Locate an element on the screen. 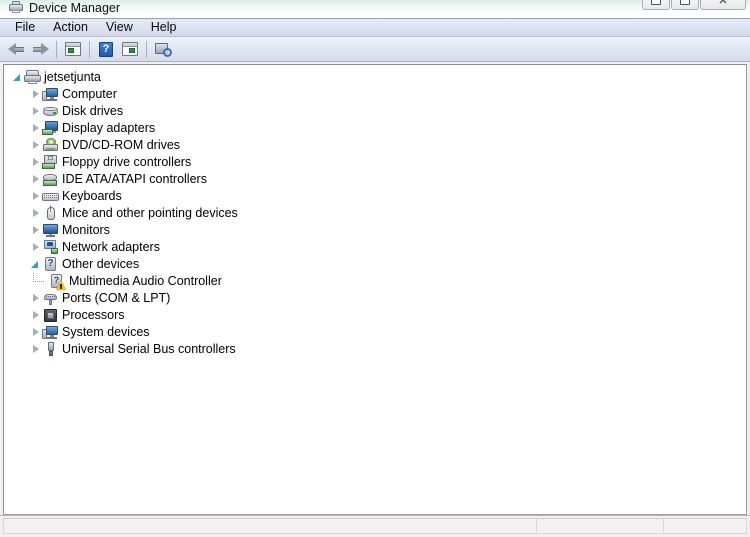  tree-node-multimedia-audio-controller: ? Multimedia Audio Controller is located at coordinates (375, 281).